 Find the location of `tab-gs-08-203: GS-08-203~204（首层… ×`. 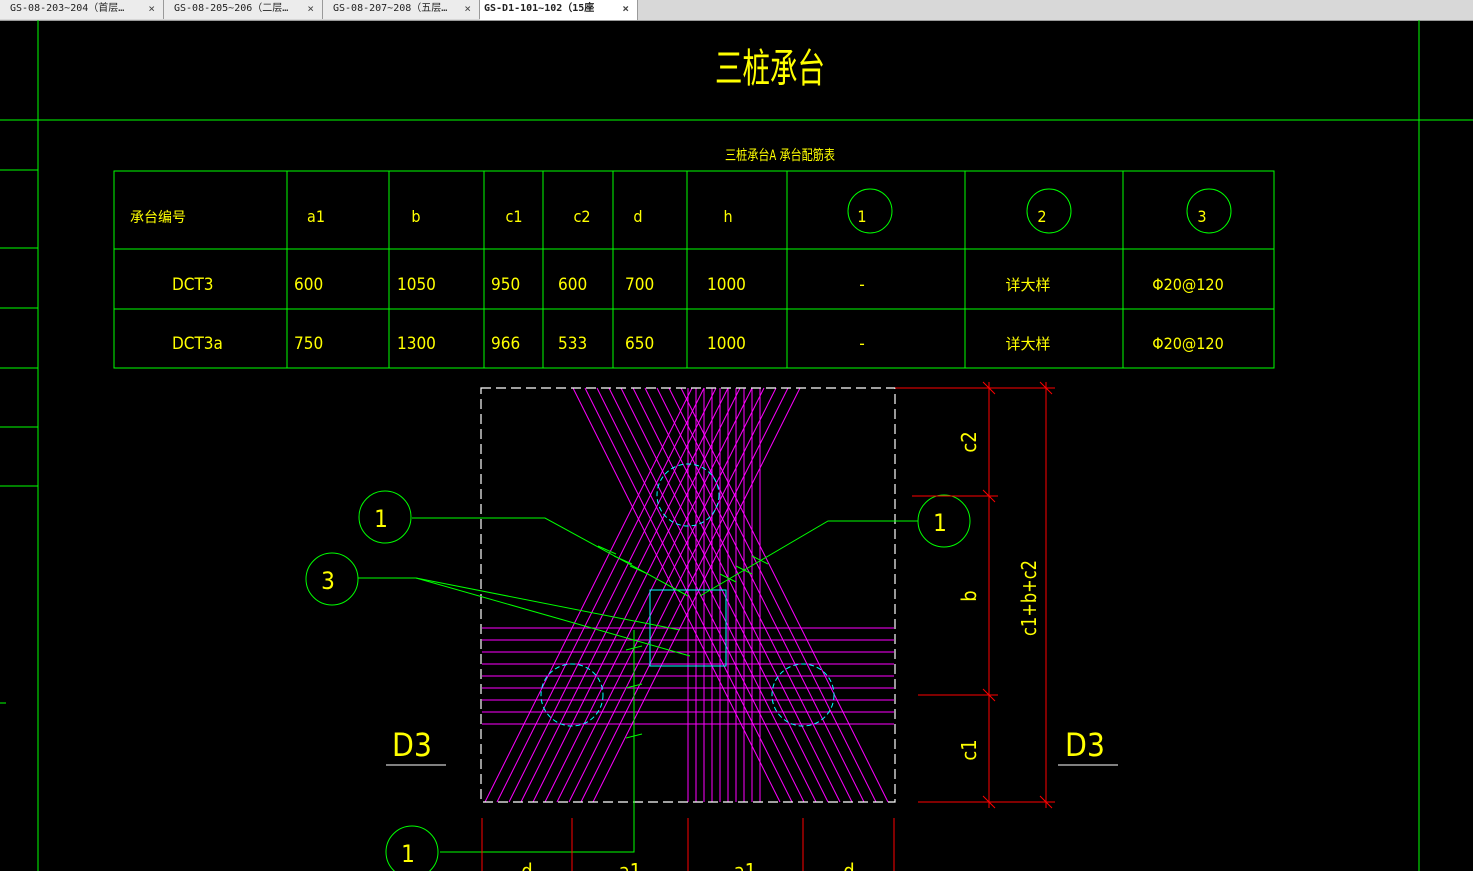

tab-gs-08-203: GS-08-203~204（首层… × is located at coordinates (82, 9).